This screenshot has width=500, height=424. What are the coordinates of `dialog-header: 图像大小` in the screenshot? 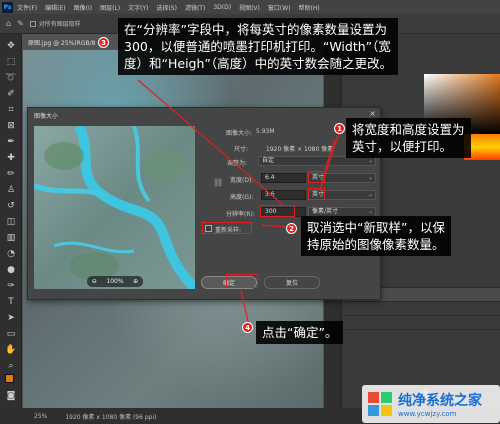 It's located at (204, 115).